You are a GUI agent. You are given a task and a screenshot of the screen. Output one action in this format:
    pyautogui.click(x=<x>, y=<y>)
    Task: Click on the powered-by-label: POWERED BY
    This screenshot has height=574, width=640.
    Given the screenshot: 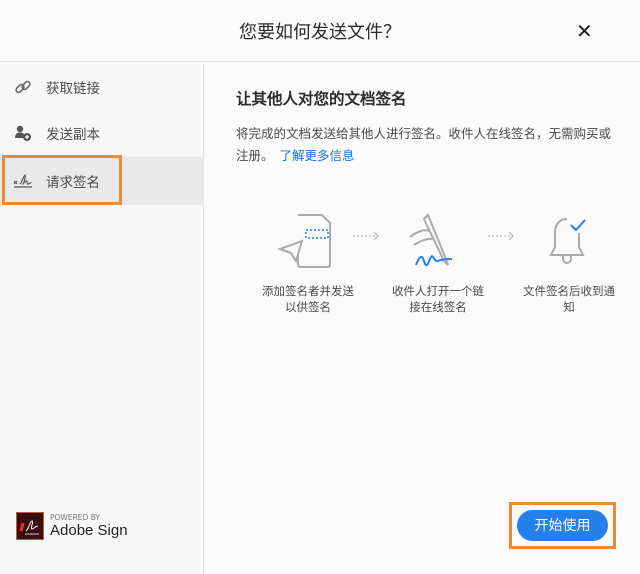 What is the action you would take?
    pyautogui.click(x=75, y=517)
    